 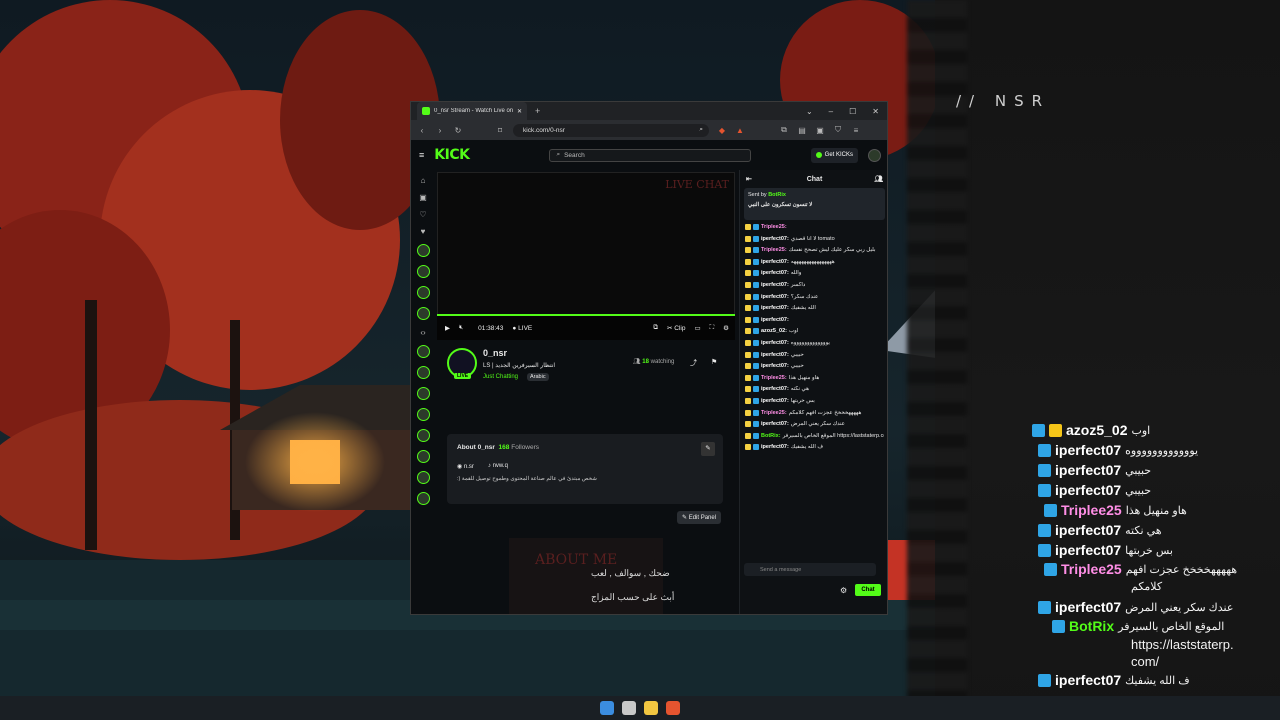 What do you see at coordinates (452, 155) in the screenshot?
I see `kick-logo: KICK` at bounding box center [452, 155].